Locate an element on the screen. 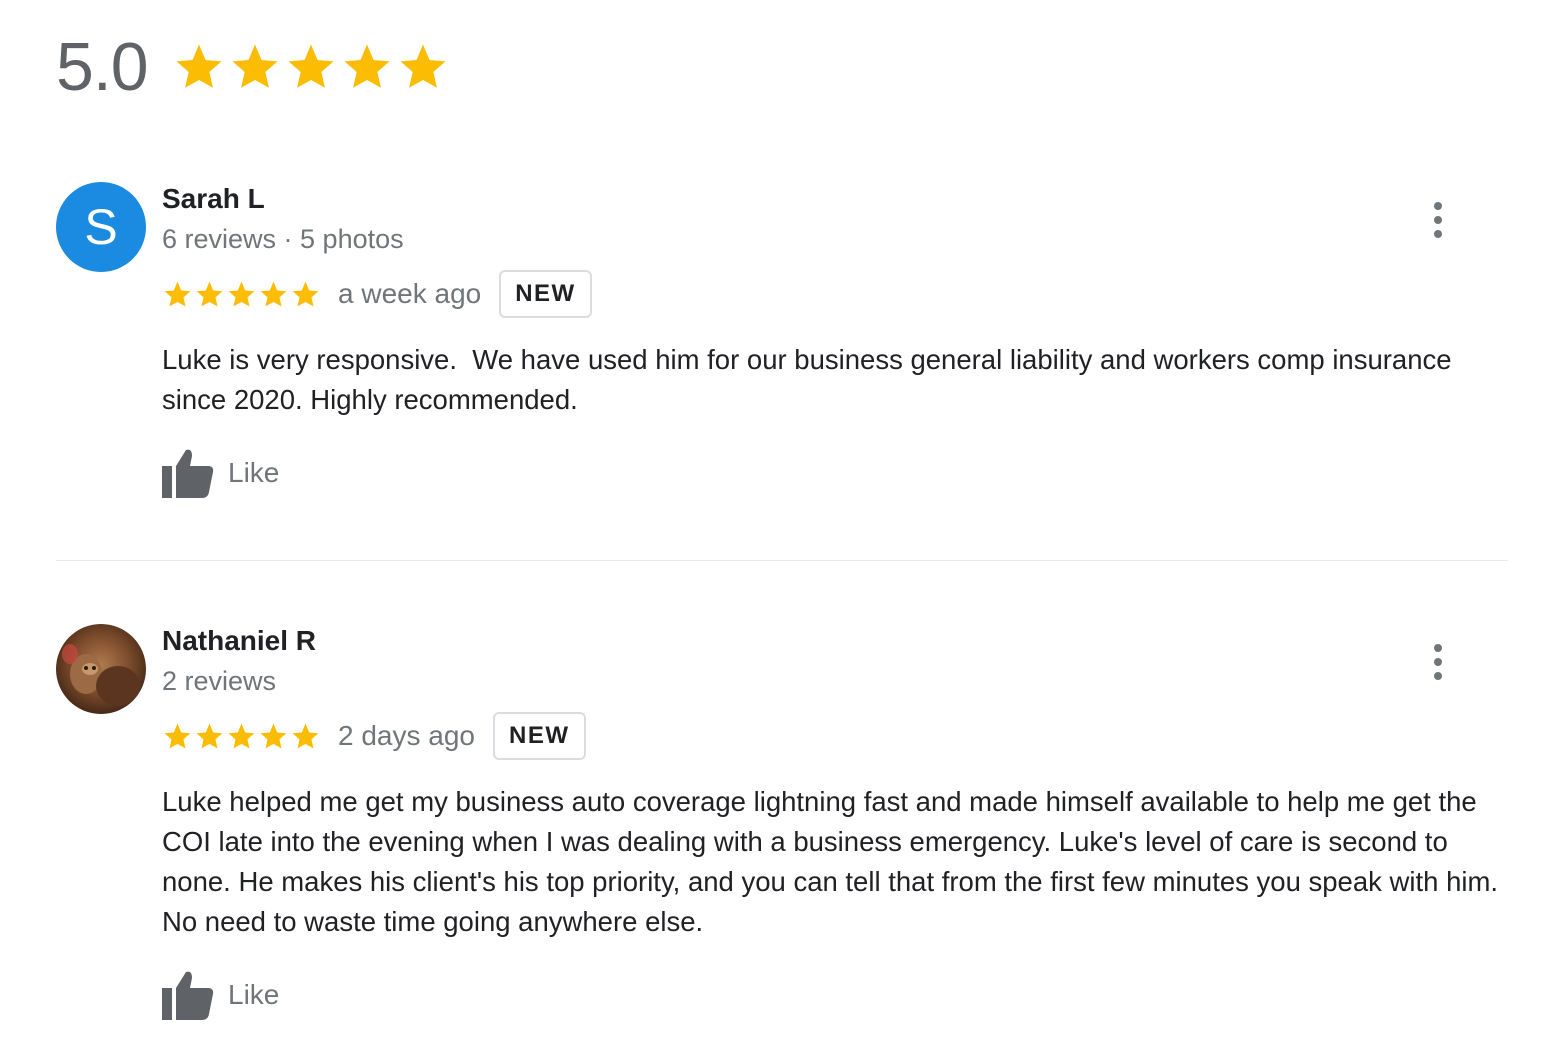 The height and width of the screenshot is (1052, 1545). overall-rating: 5.0 is located at coordinates (102, 67).